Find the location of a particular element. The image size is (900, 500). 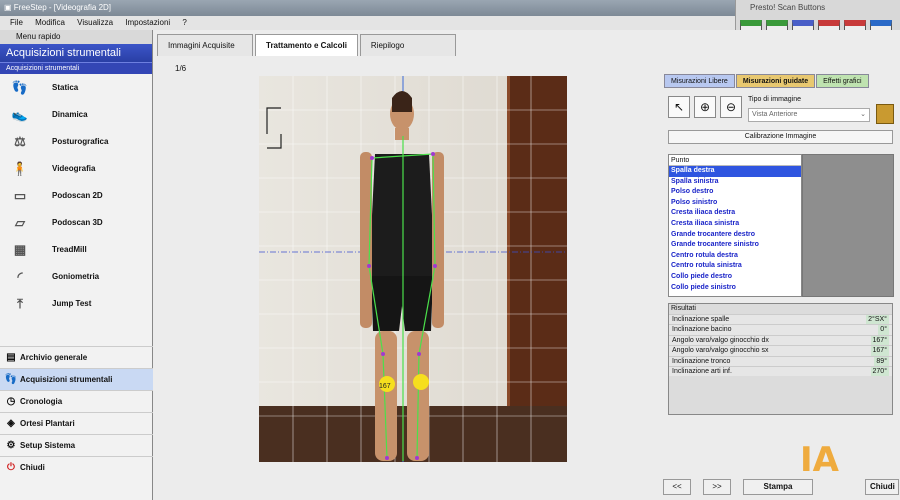

image-type-select: Vista Anteriore ⌄ is located at coordinates (809, 115).